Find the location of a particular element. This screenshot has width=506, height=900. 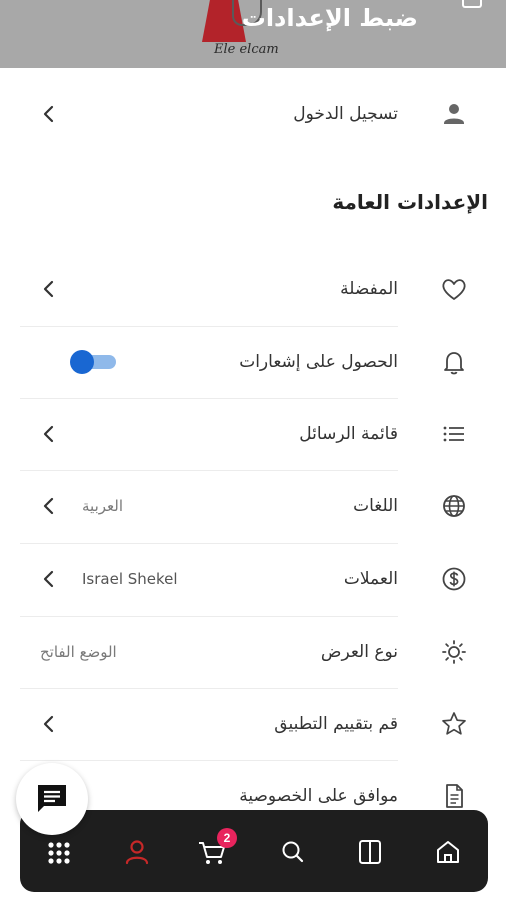

rate-app-row: قم بتقييم التطبيق is located at coordinates (209, 724).